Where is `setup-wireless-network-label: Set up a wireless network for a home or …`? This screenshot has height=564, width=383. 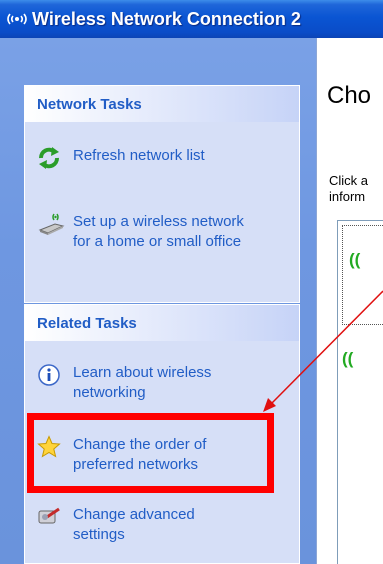 setup-wireless-network-label: Set up a wireless network for a home or … is located at coordinates (158, 231).